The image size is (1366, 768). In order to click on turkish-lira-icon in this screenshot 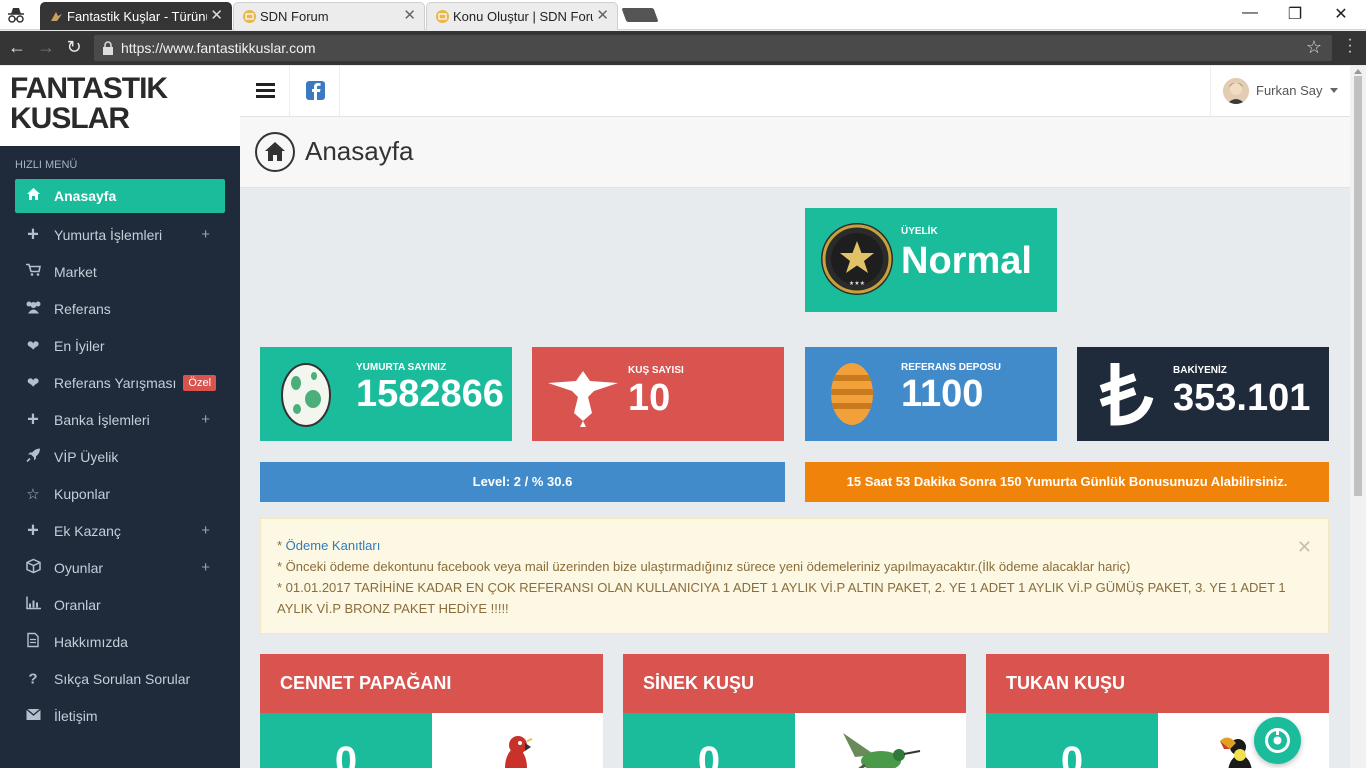, I will do `click(1126, 394)`.